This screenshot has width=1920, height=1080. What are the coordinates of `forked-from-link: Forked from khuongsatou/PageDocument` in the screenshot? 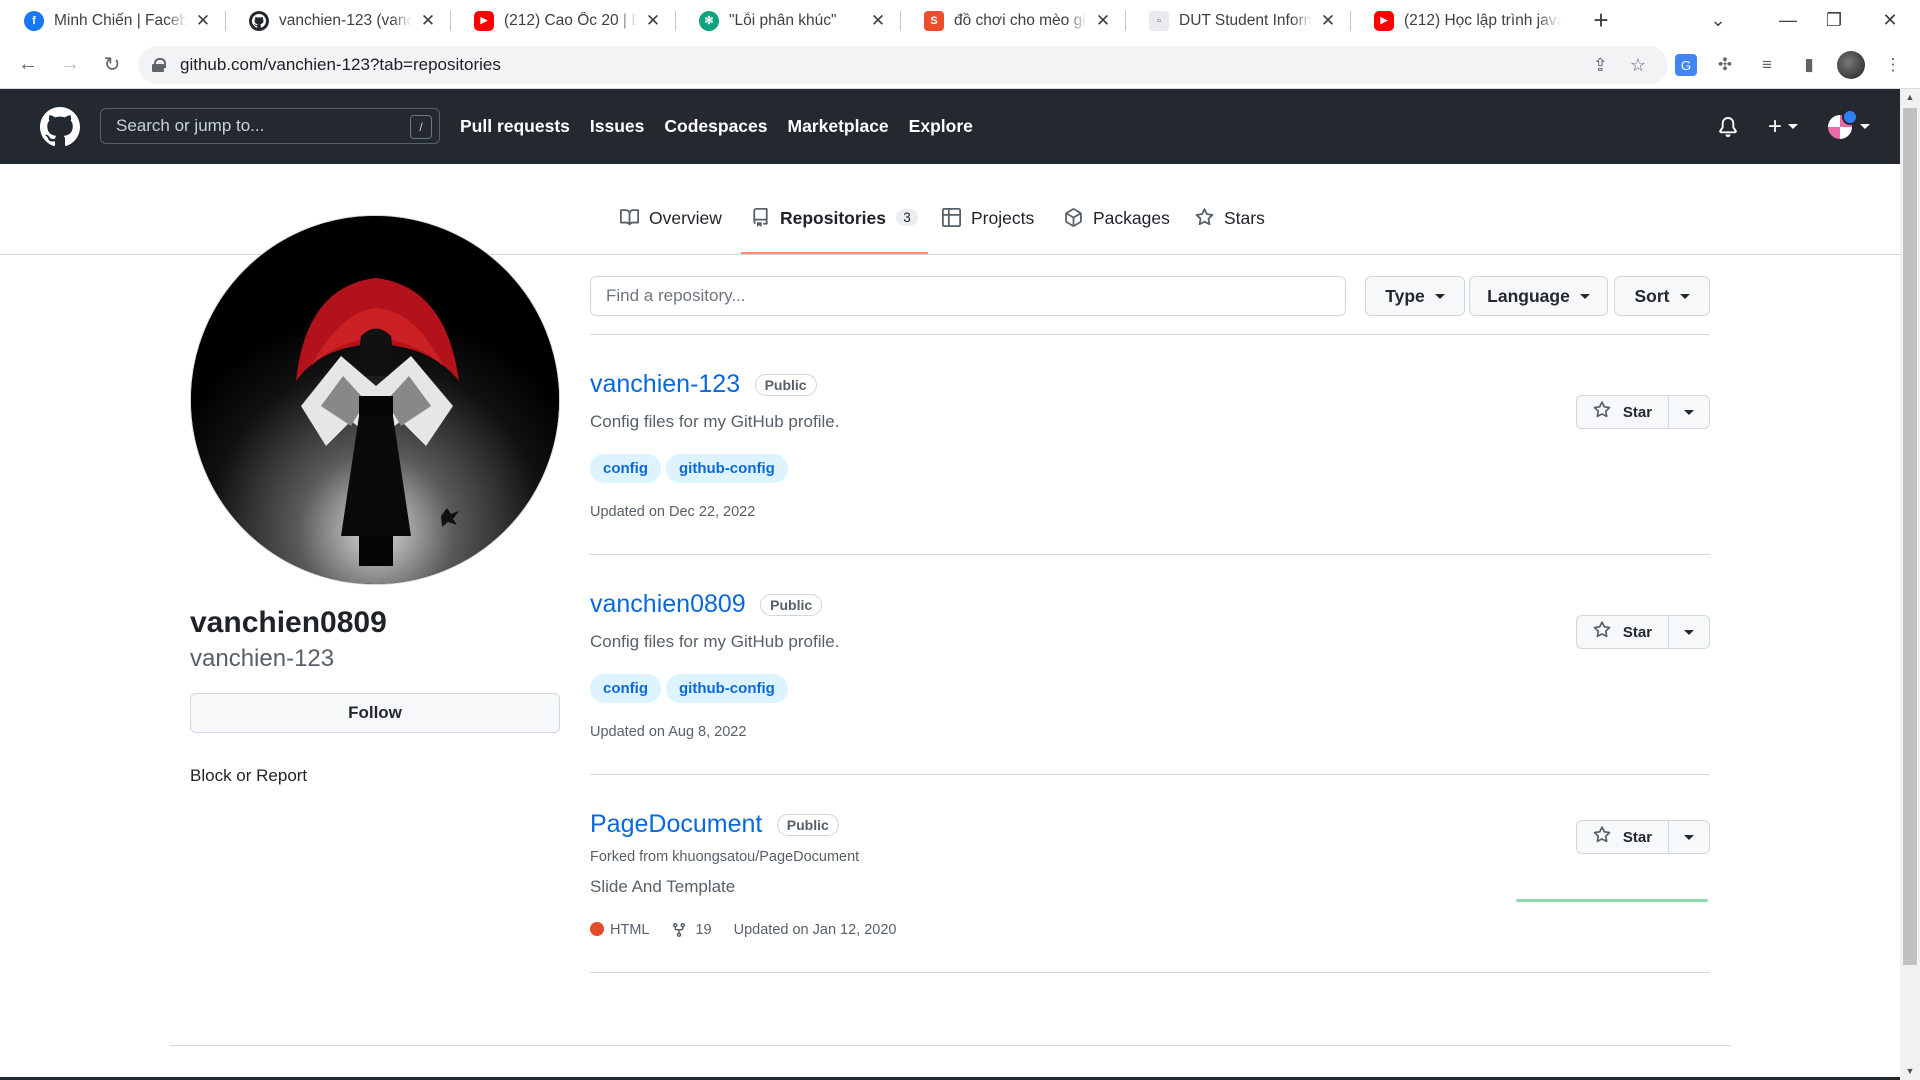 It's located at (724, 857).